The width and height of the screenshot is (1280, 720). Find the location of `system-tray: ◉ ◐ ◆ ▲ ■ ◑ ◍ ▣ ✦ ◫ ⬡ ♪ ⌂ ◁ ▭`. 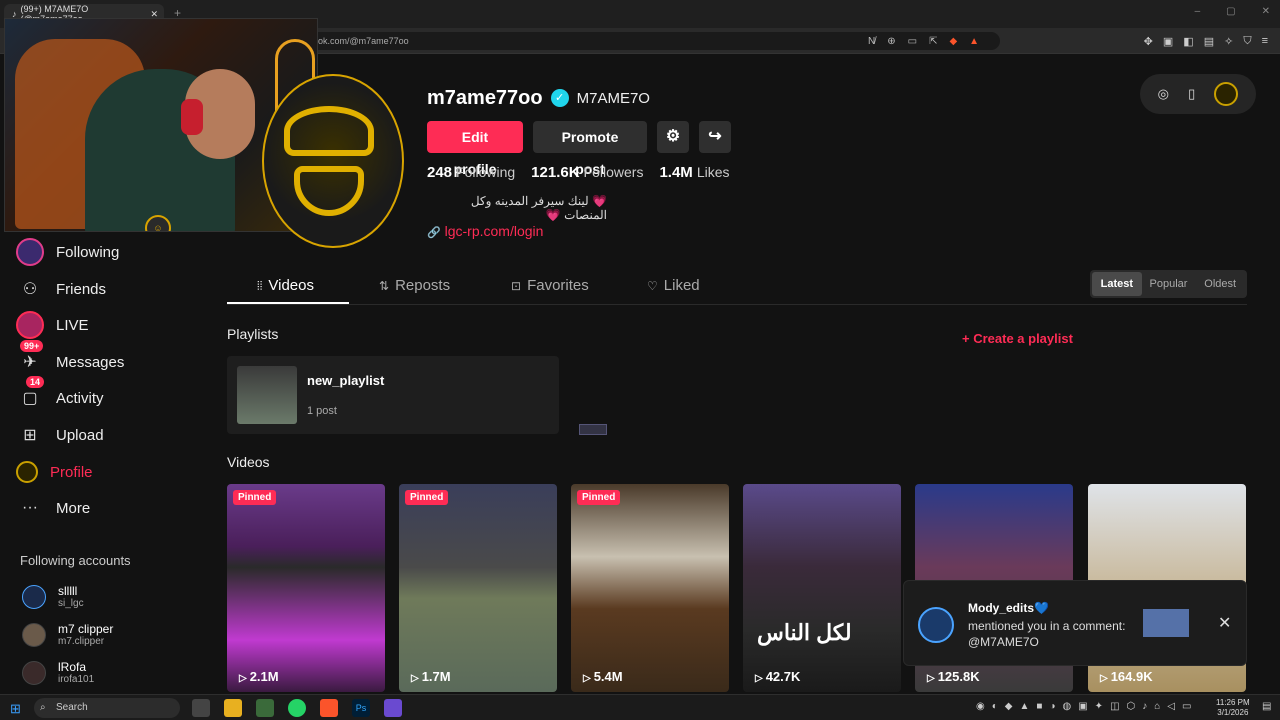

system-tray: ◉ ◐ ◆ ▲ ■ ◑ ◍ ▣ ✦ ◫ ⬡ ♪ ⌂ ◁ ▭ is located at coordinates (1083, 706).